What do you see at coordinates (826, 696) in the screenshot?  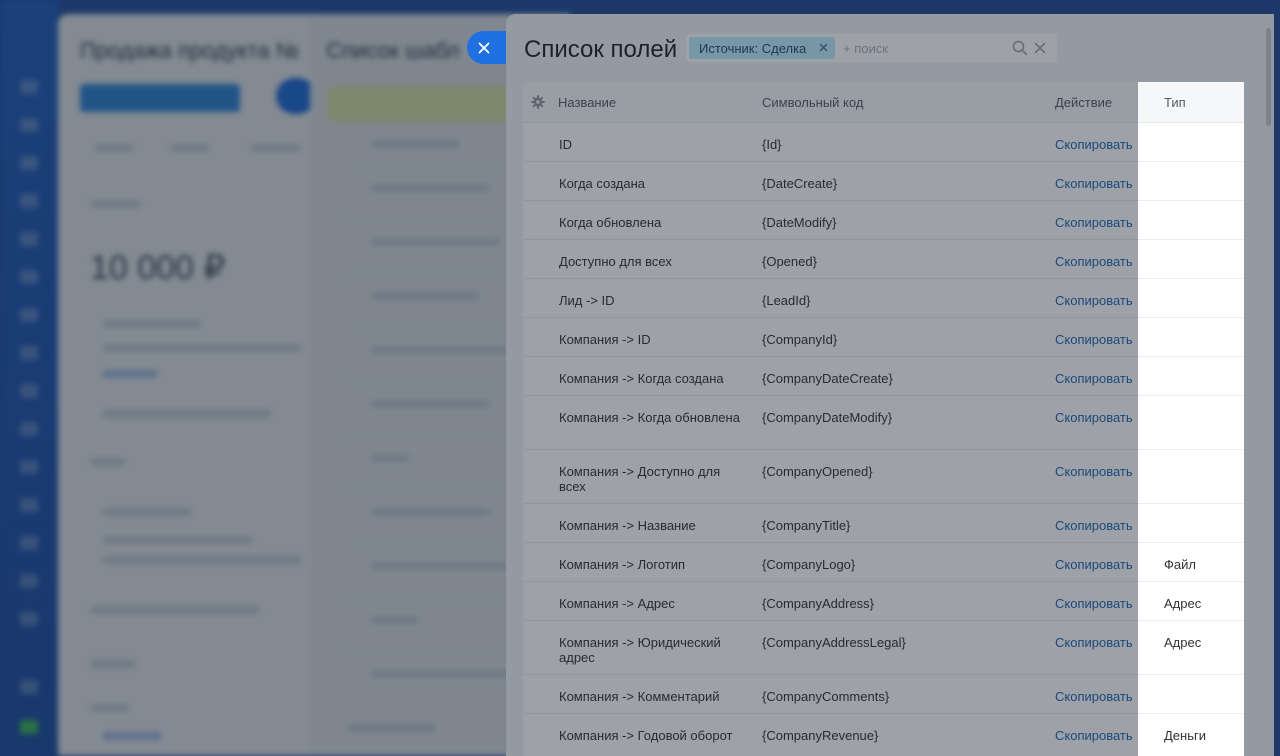 I see `cell-code: {CompanyComments}` at bounding box center [826, 696].